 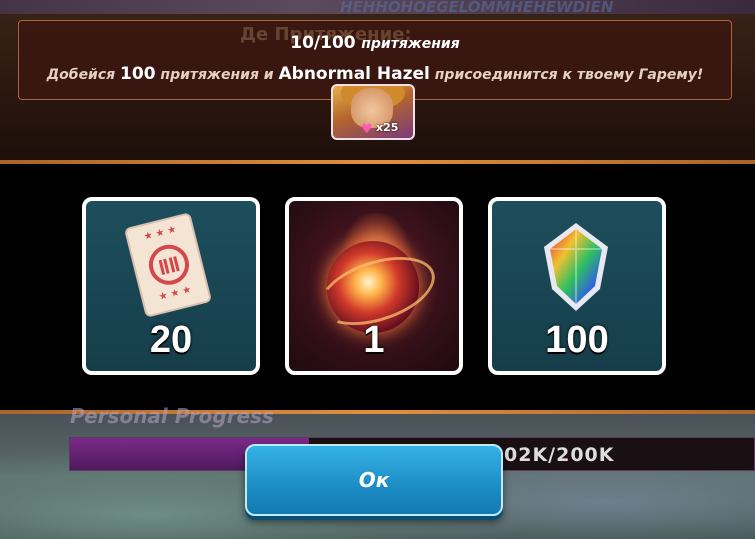 What do you see at coordinates (217, 75) in the screenshot?
I see `objective-text-middle: притяжения и` at bounding box center [217, 75].